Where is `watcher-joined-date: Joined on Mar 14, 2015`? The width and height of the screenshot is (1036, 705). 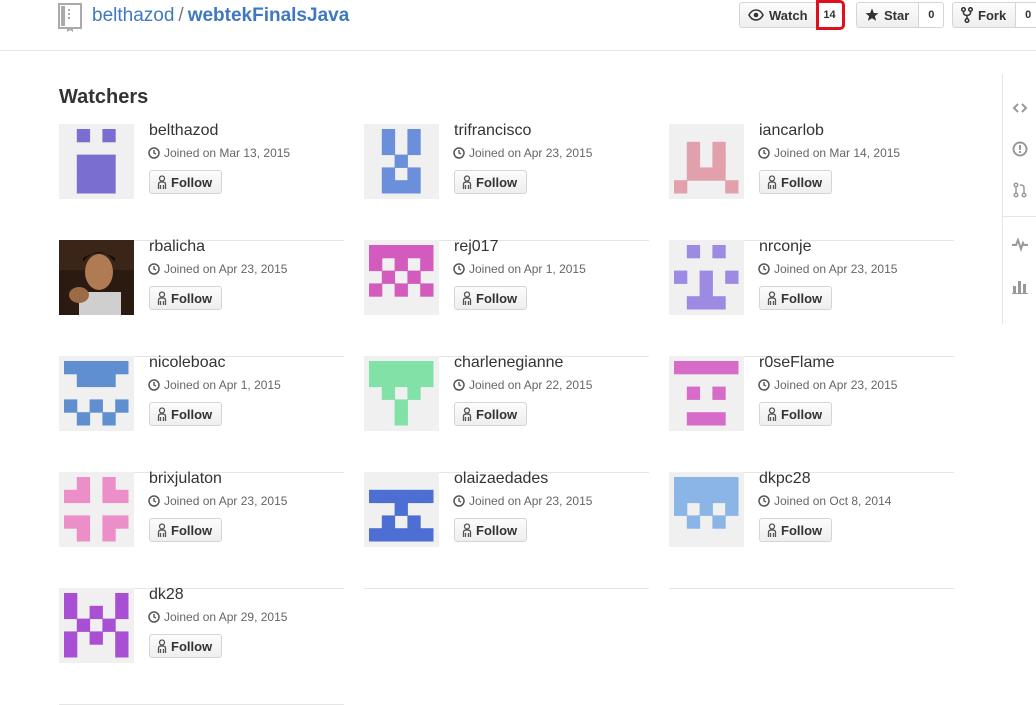
watcher-joined-date: Joined on Mar 14, 2015 is located at coordinates (829, 153).